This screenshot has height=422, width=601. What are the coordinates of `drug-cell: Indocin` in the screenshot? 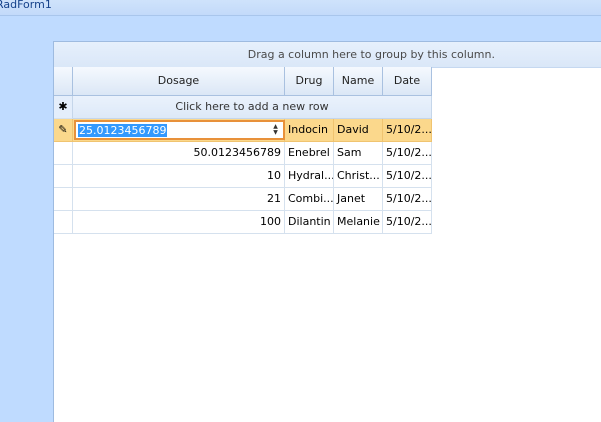 It's located at (309, 130).